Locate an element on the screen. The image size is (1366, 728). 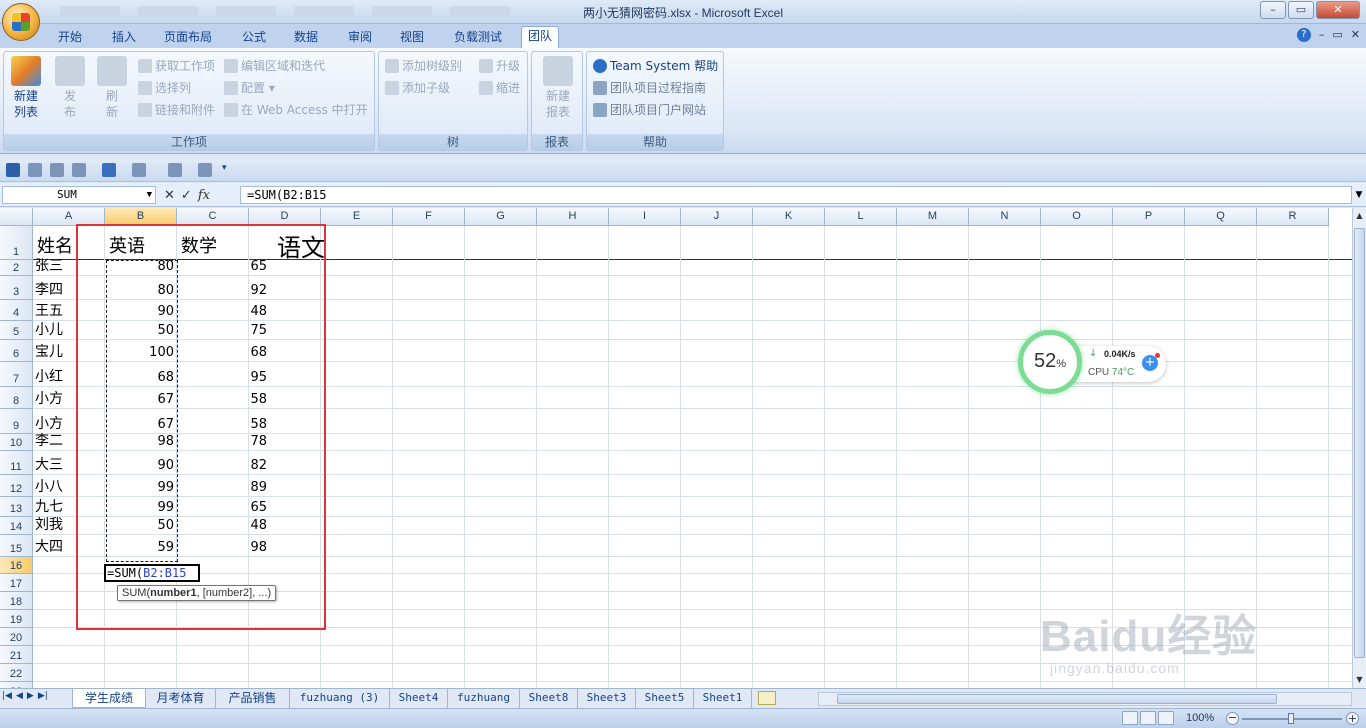
enter-formula-icon: ✓ is located at coordinates (186, 195).